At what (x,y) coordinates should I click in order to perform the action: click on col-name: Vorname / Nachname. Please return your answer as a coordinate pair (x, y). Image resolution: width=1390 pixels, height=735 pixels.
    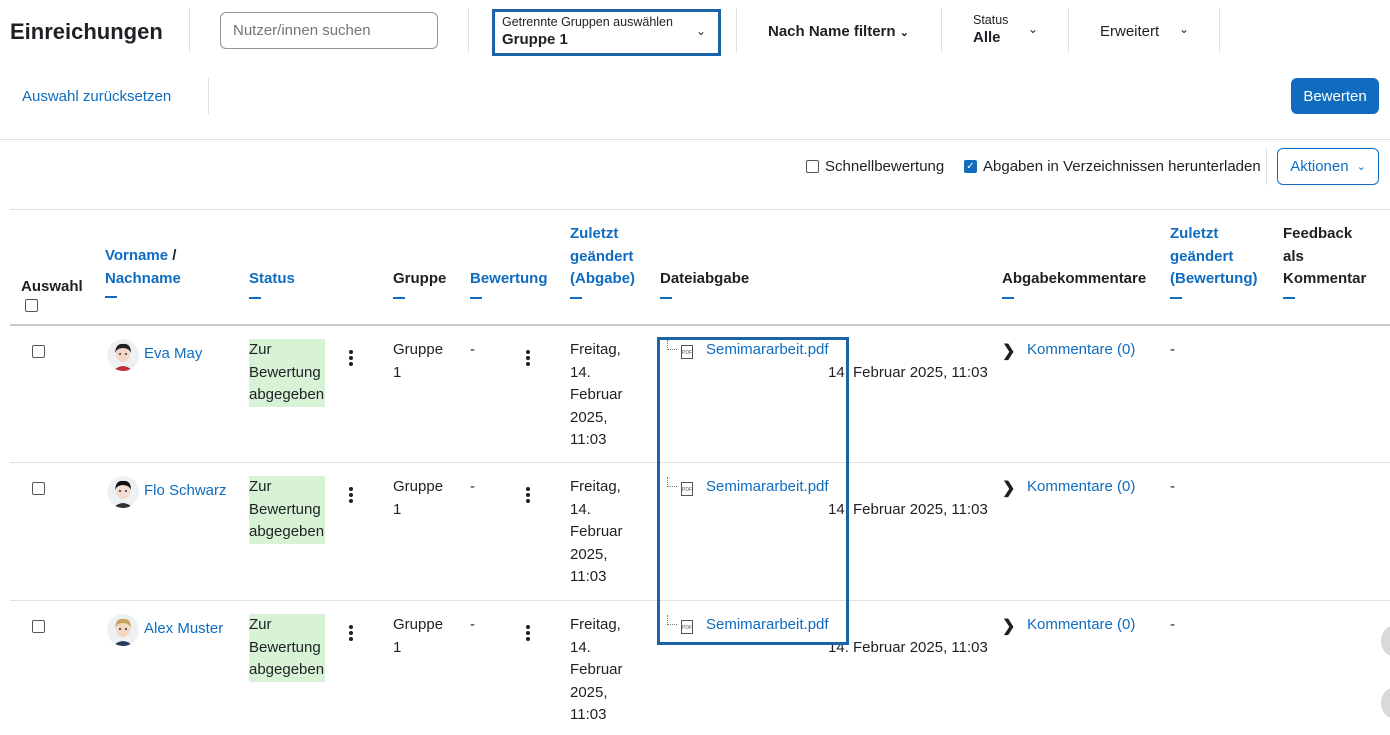
    Looking at the image, I should click on (143, 271).